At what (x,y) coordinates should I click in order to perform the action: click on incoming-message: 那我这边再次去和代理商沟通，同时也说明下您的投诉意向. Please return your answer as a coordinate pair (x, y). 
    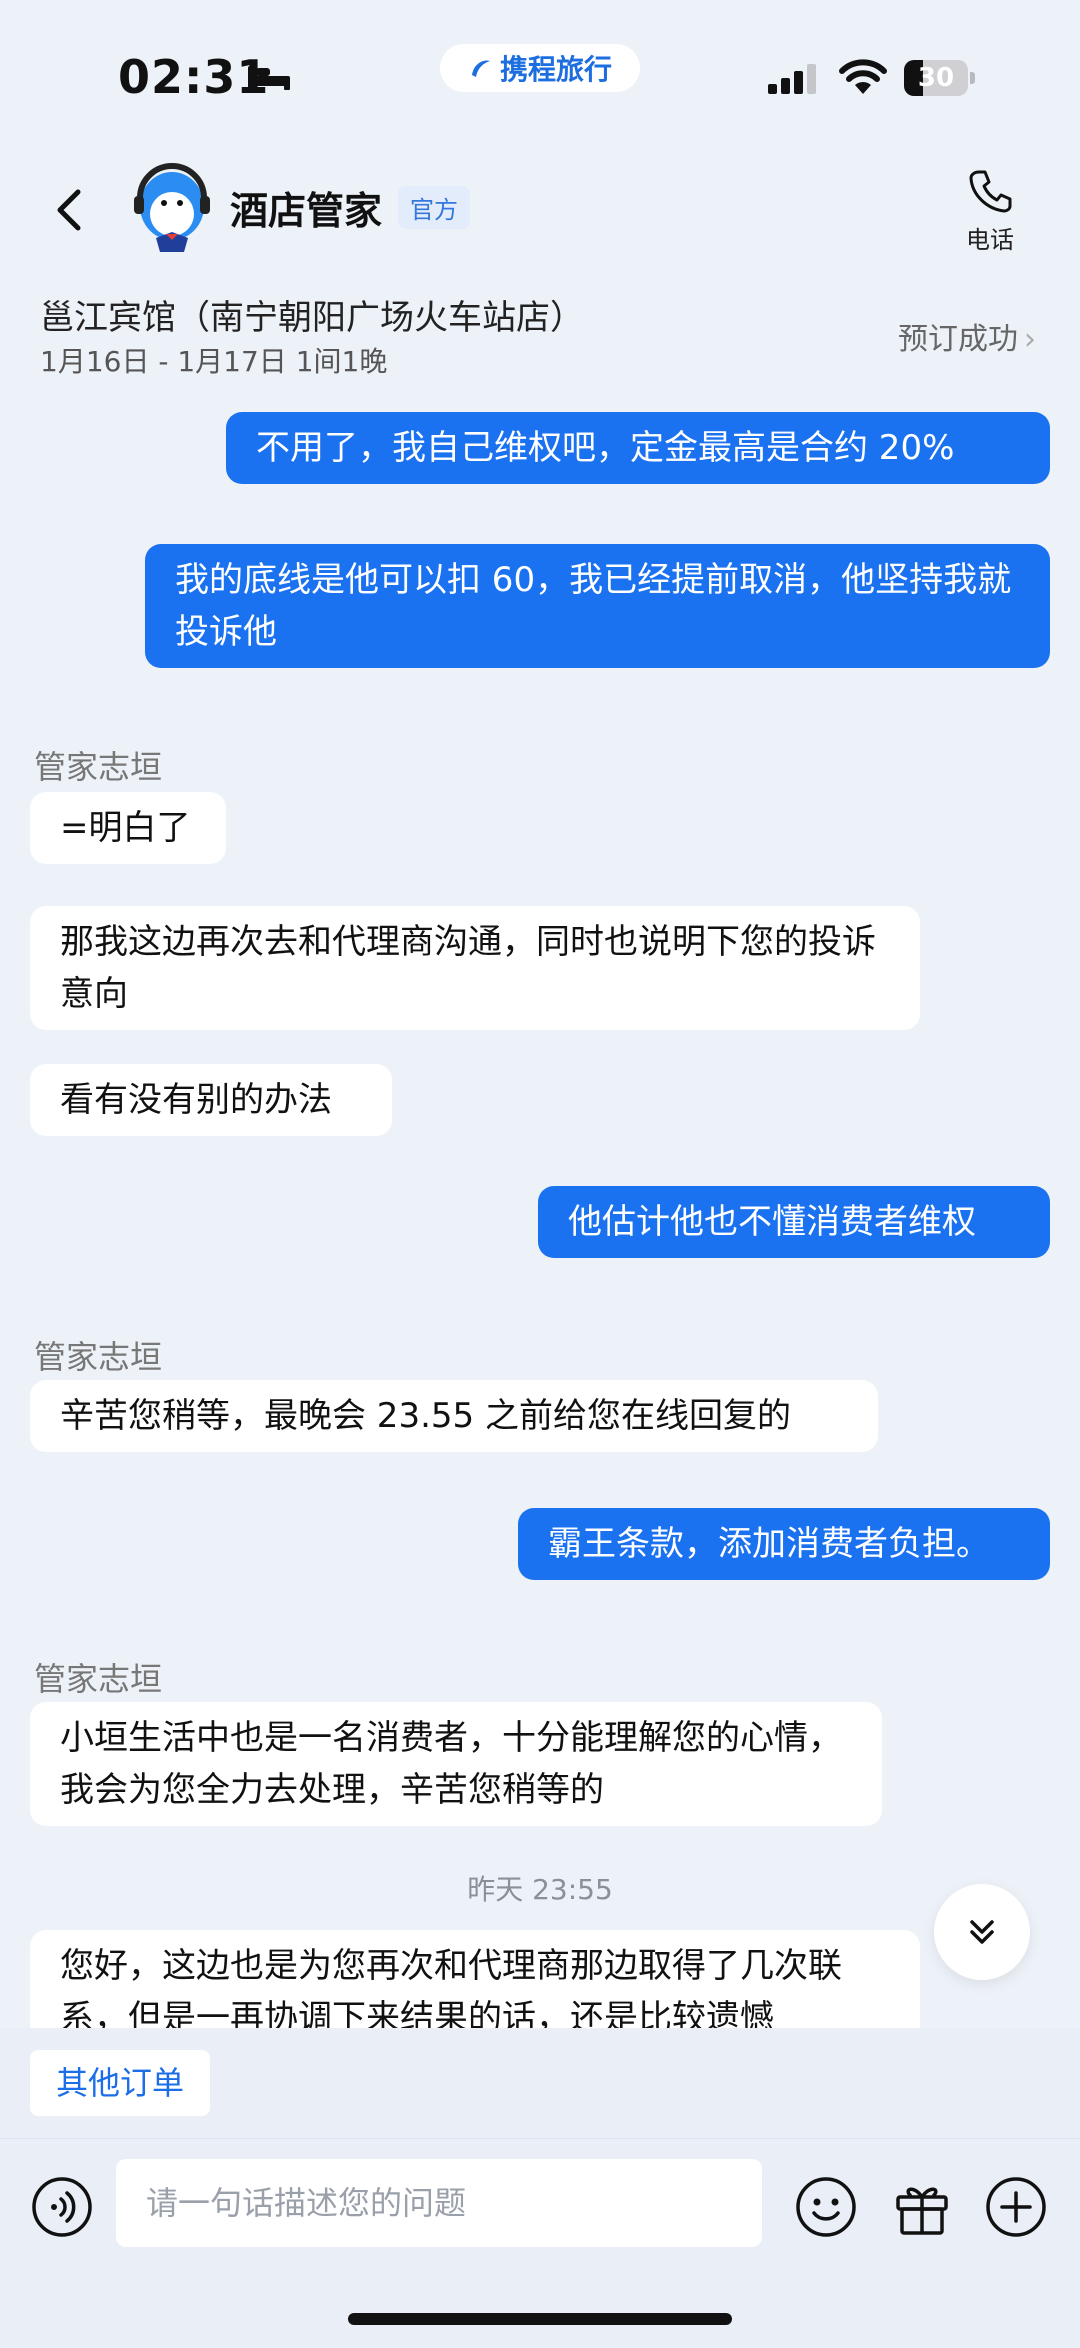
    Looking at the image, I should click on (475, 968).